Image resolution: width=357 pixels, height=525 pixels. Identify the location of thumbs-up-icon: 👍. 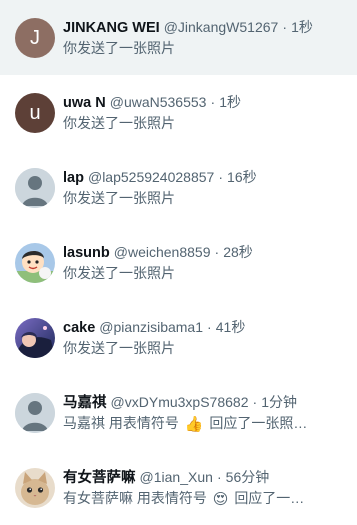
(194, 424).